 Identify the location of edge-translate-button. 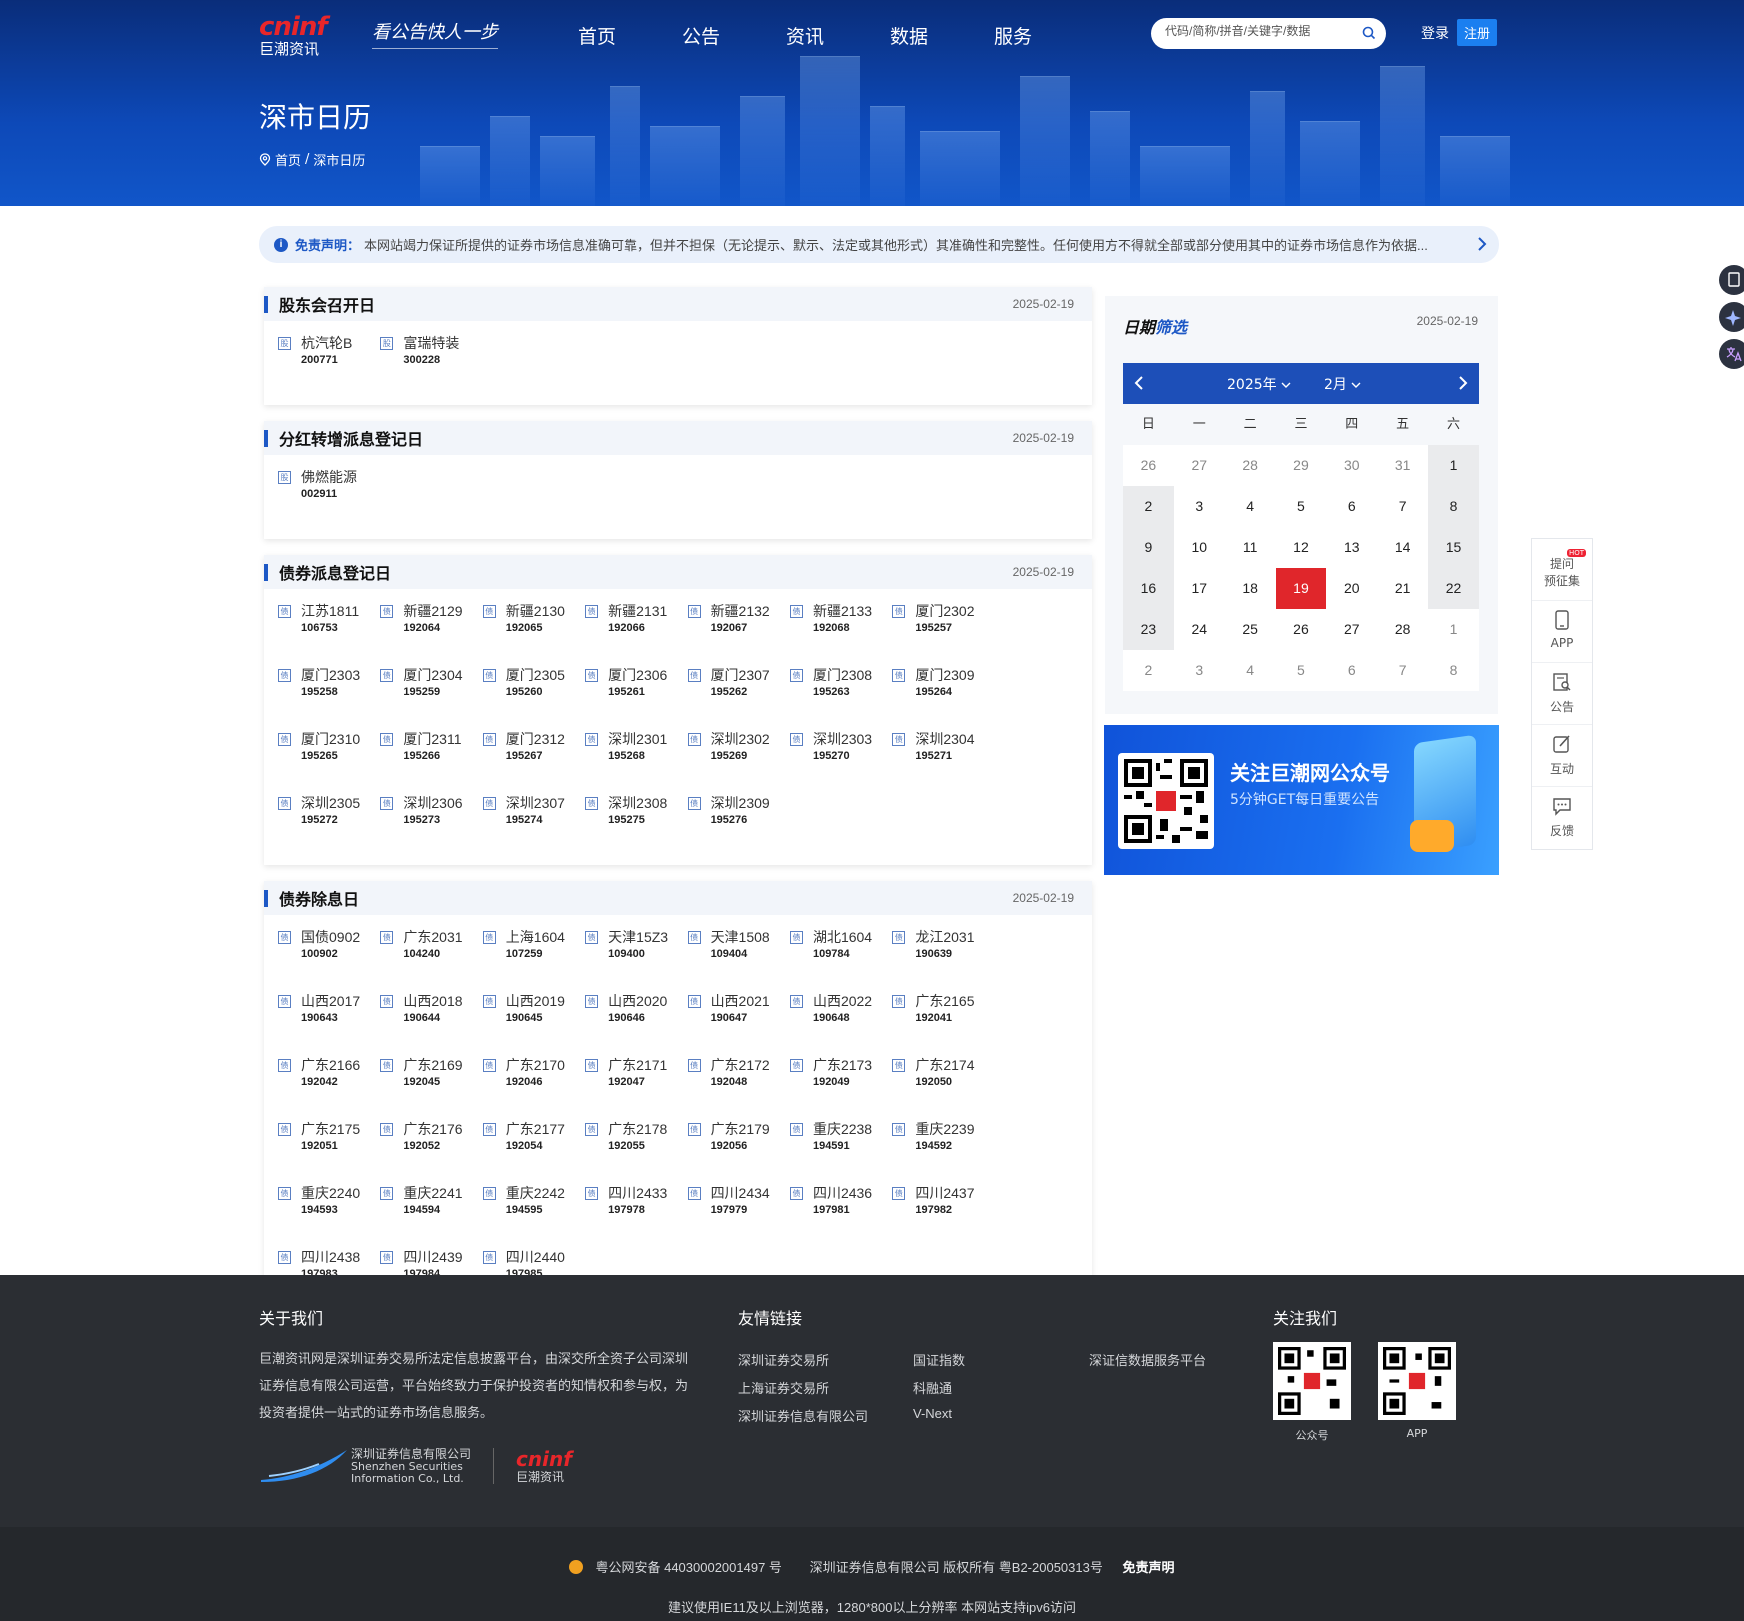
(1731, 354).